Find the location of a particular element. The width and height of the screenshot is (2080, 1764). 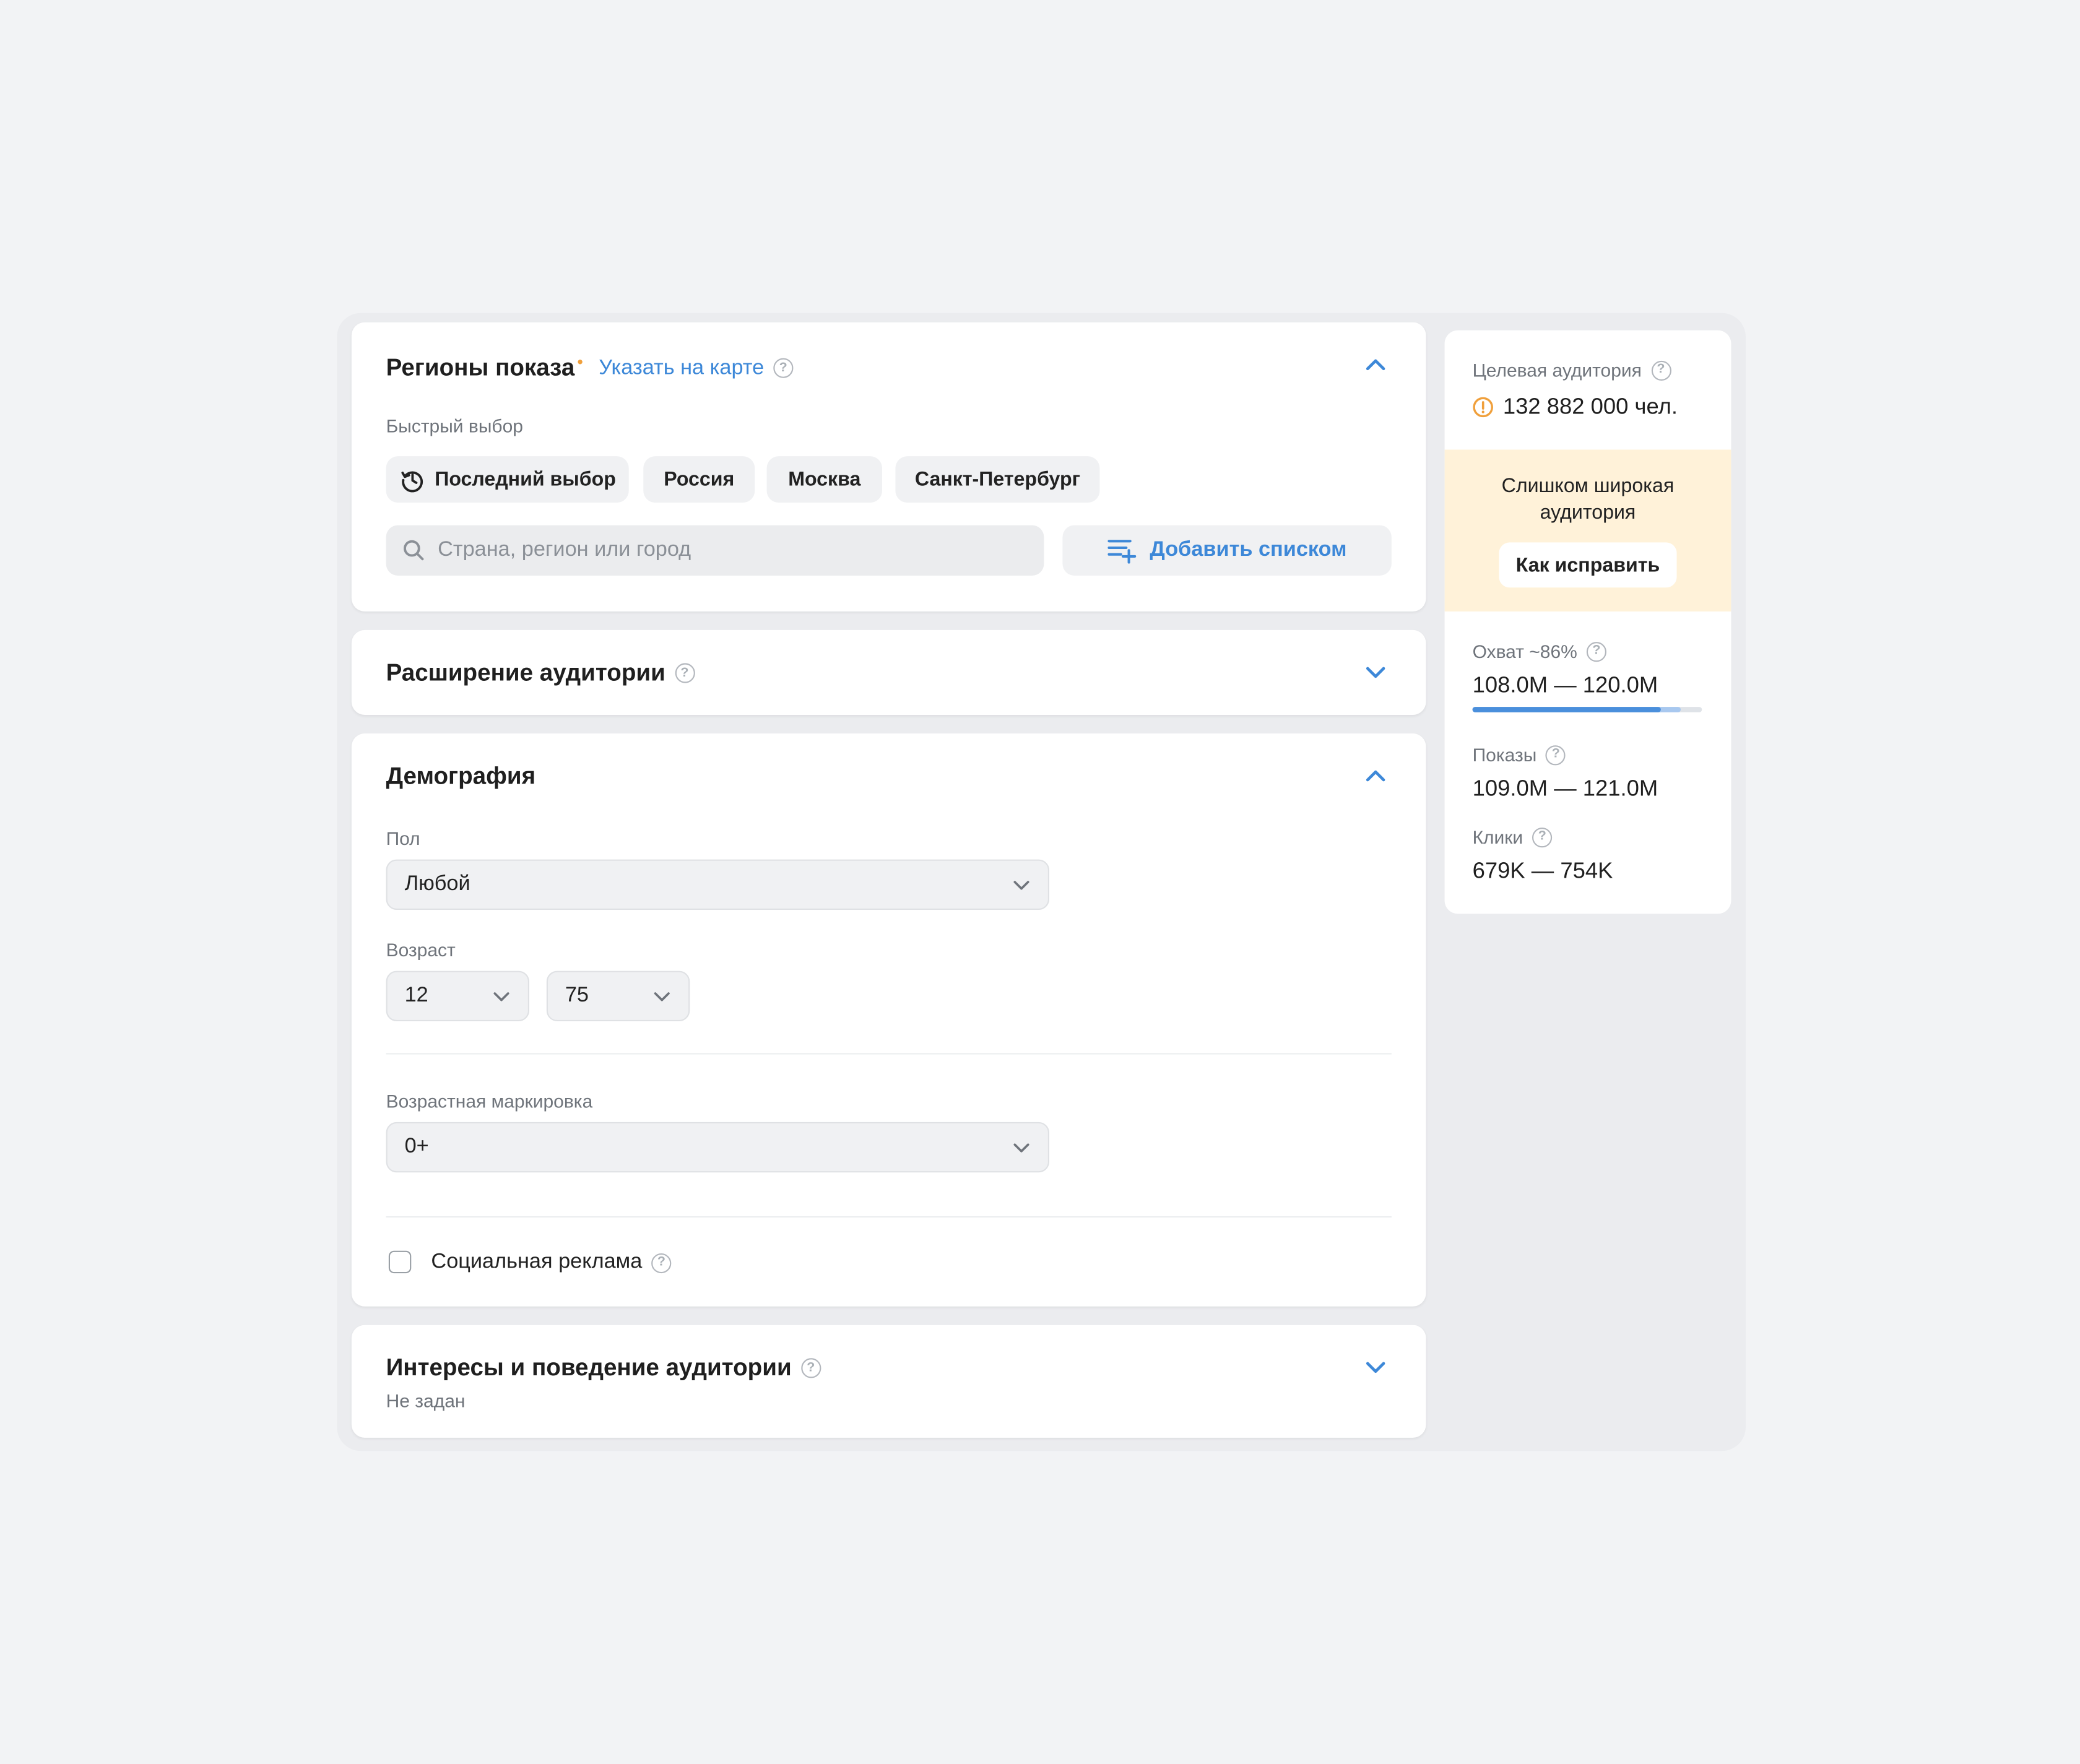

expansion-title-row: Расширение аудитории ? is located at coordinates (540, 673).